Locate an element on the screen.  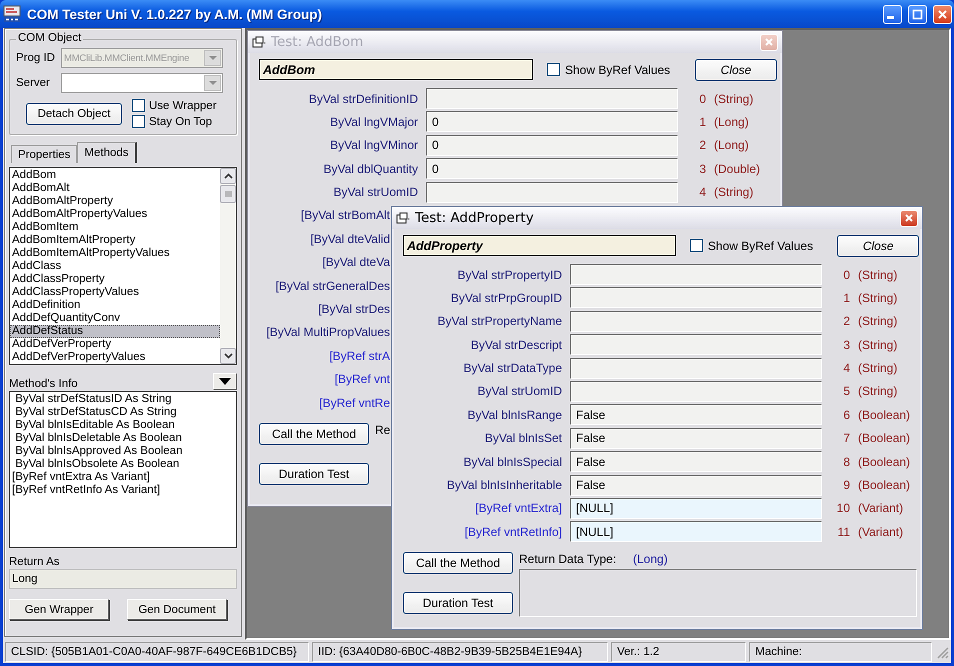
detach-object-button: Detach Object is located at coordinates (74, 113).